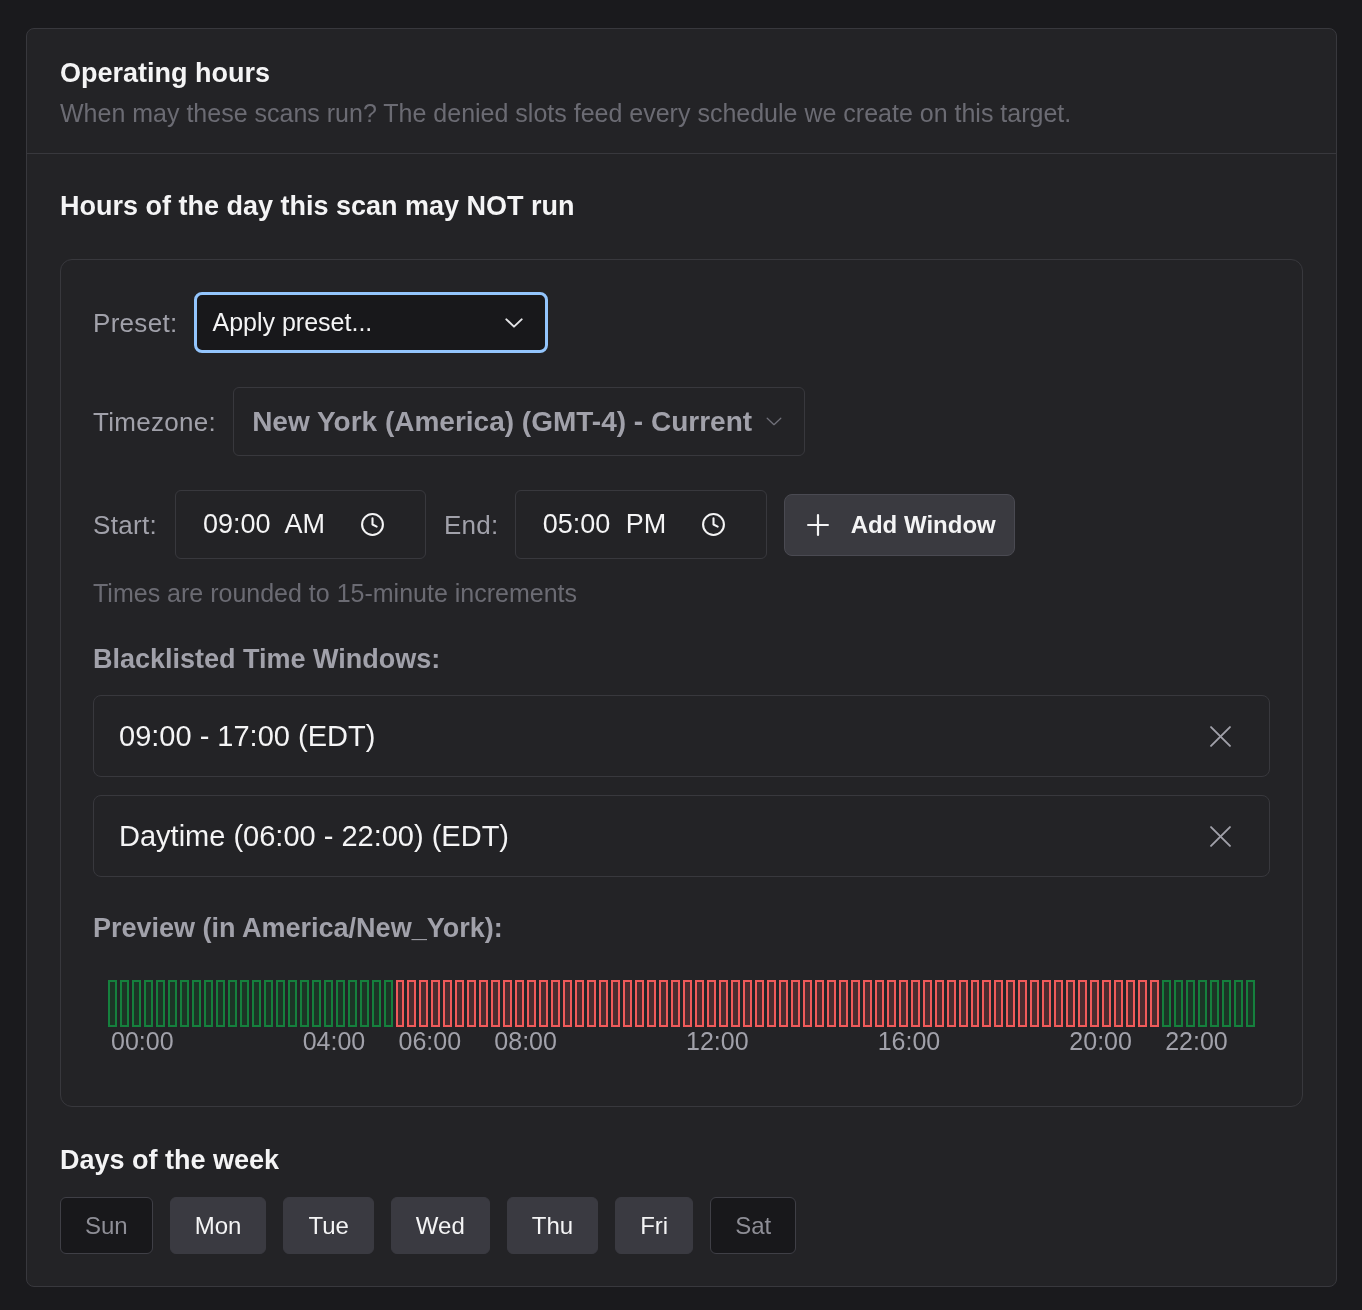  Describe the element at coordinates (519, 421) in the screenshot. I see `timezone-select: New York (America) (GMT-4) - Current` at that location.